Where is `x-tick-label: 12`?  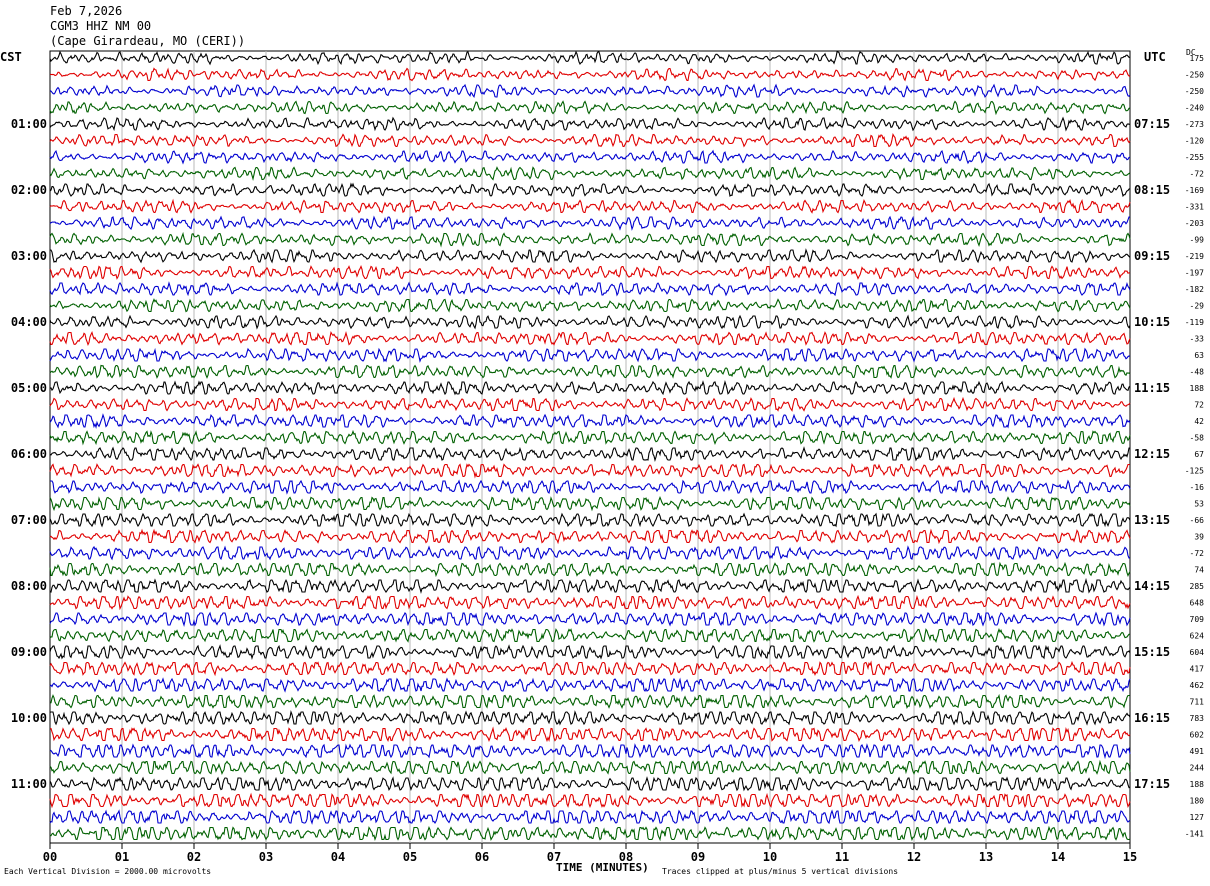 x-tick-label: 12 is located at coordinates (914, 857).